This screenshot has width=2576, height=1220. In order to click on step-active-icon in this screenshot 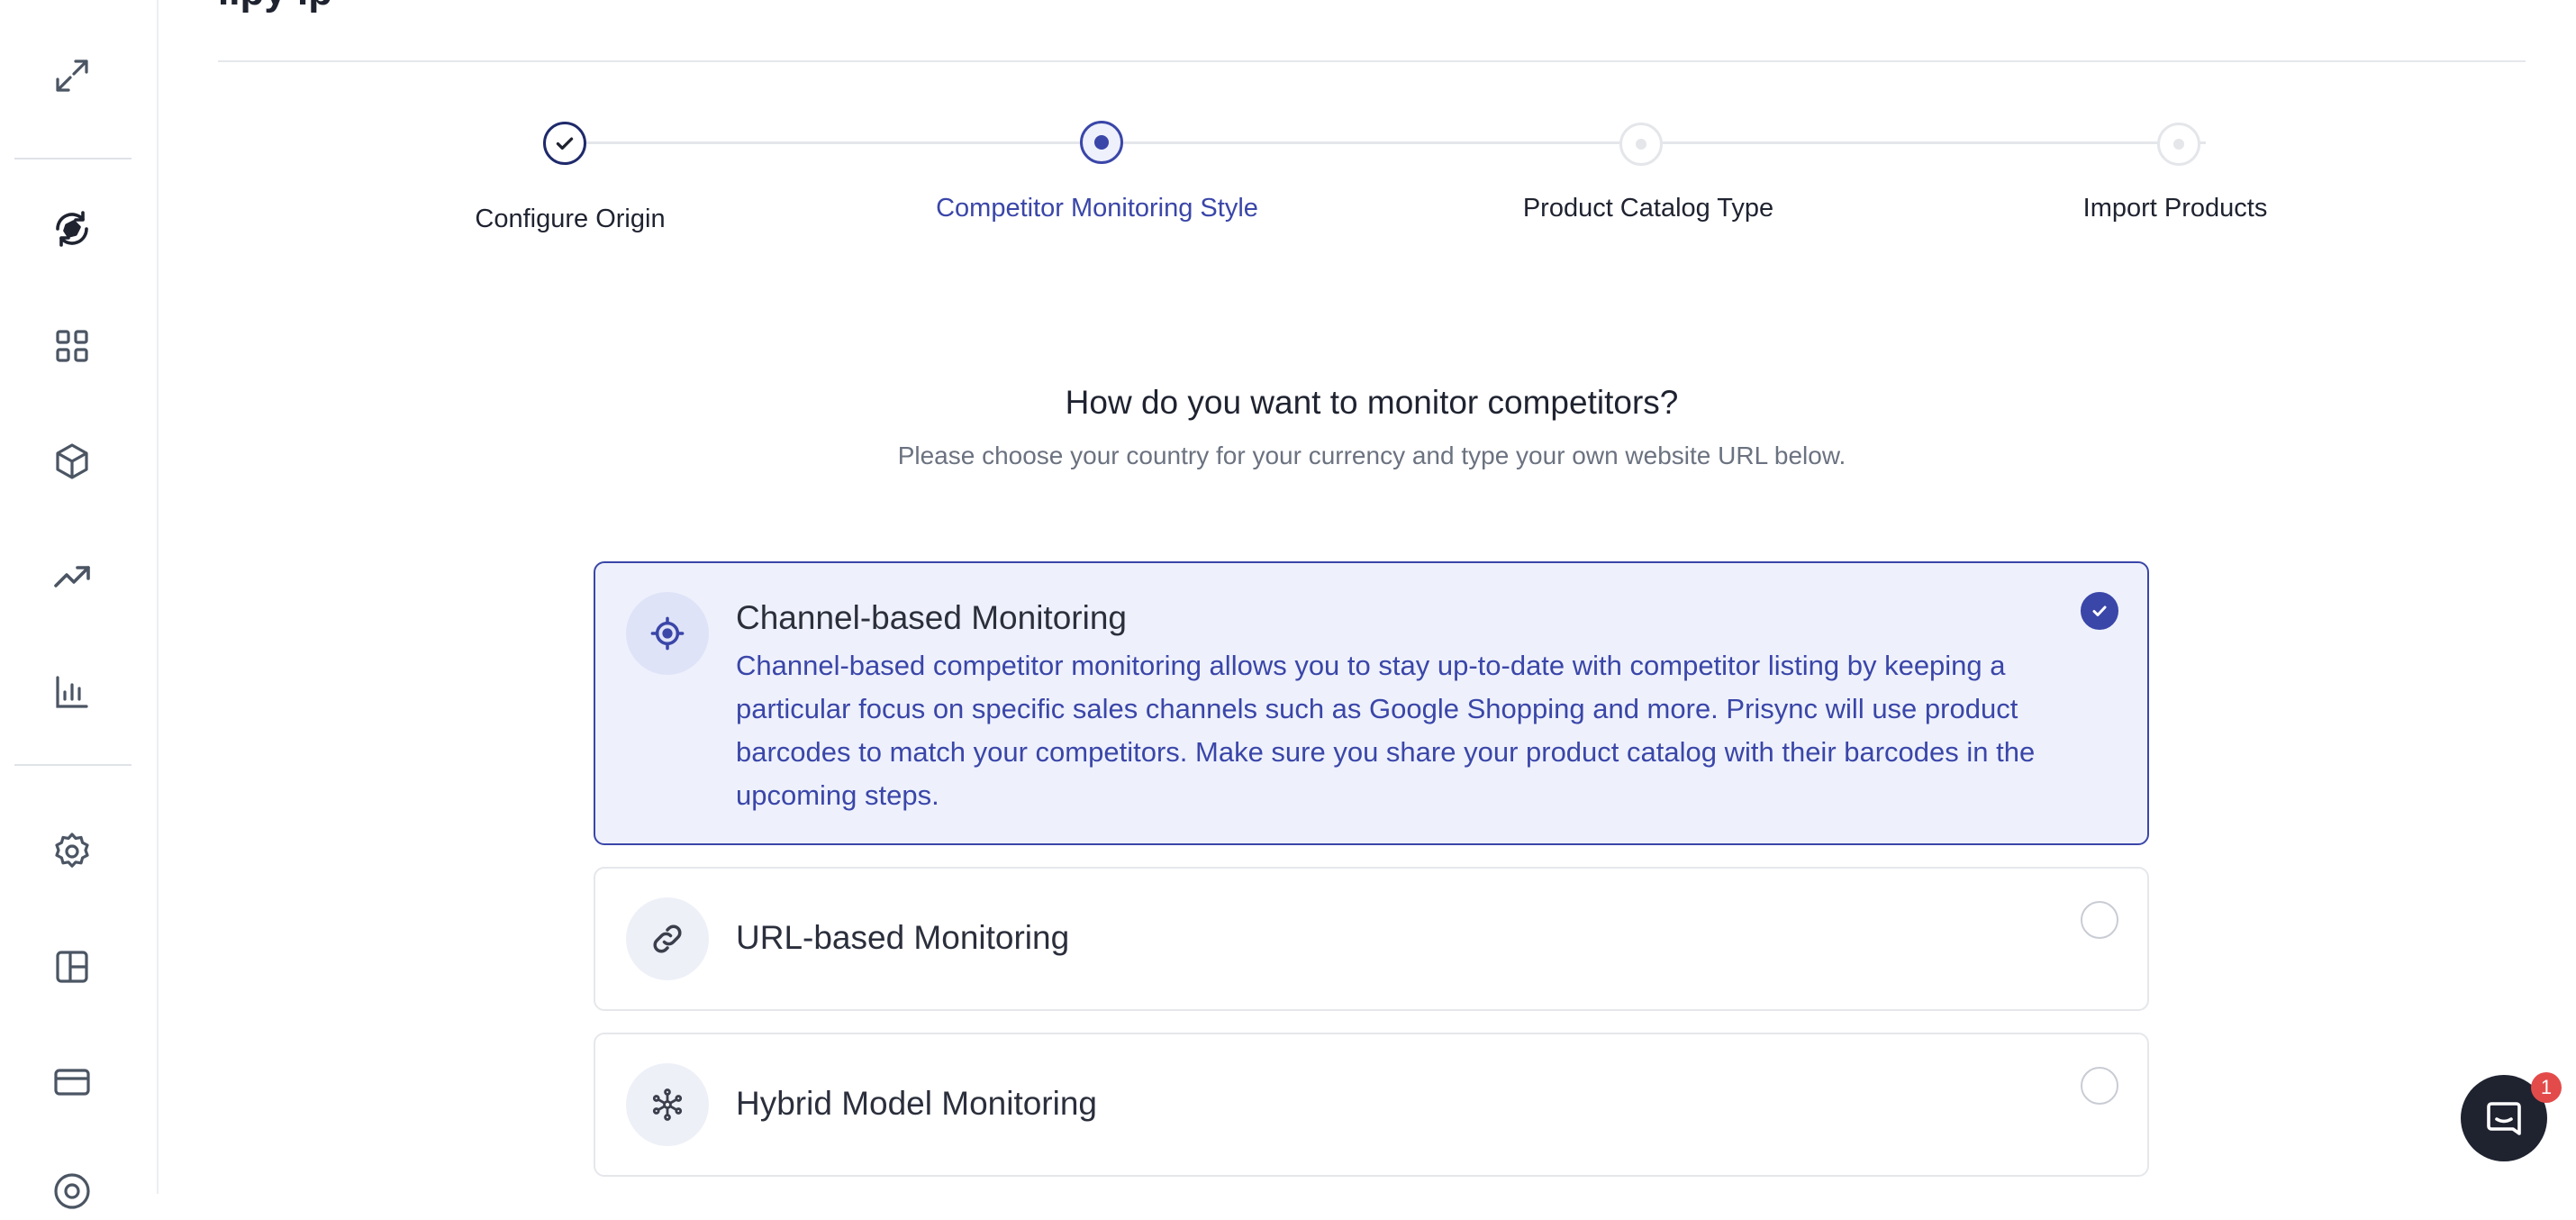, I will do `click(1101, 142)`.